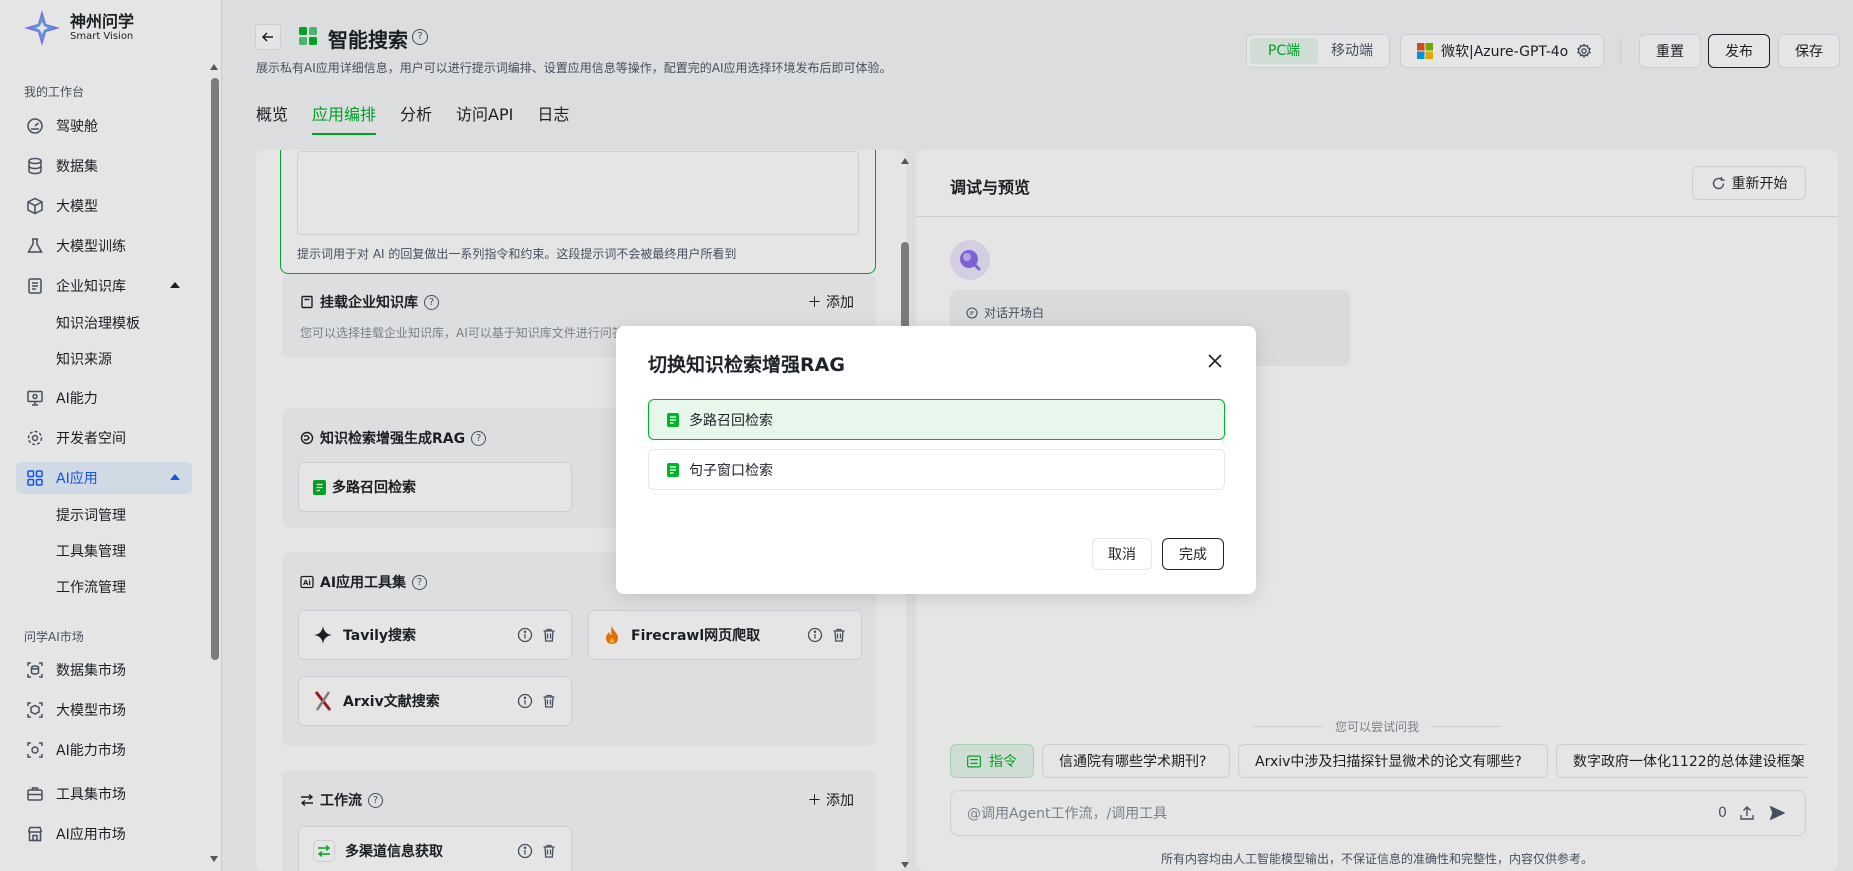 Image resolution: width=1853 pixels, height=871 pixels. I want to click on cancel-button: 取消, so click(1122, 554).